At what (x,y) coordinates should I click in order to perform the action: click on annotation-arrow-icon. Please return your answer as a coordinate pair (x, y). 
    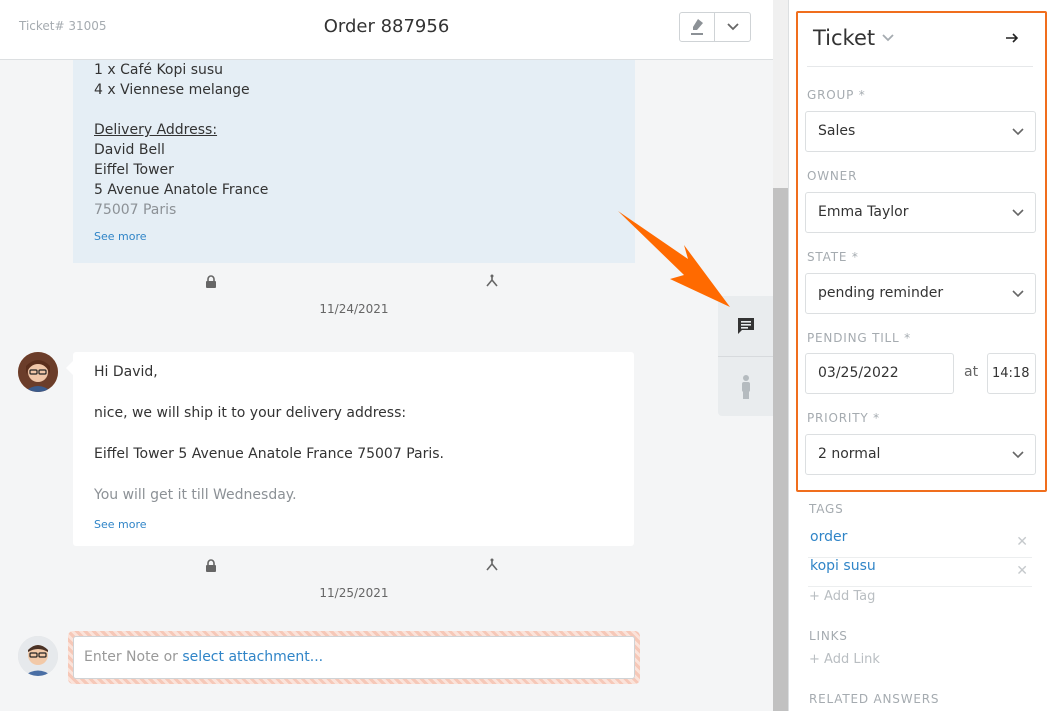
    Looking at the image, I should click on (674, 259).